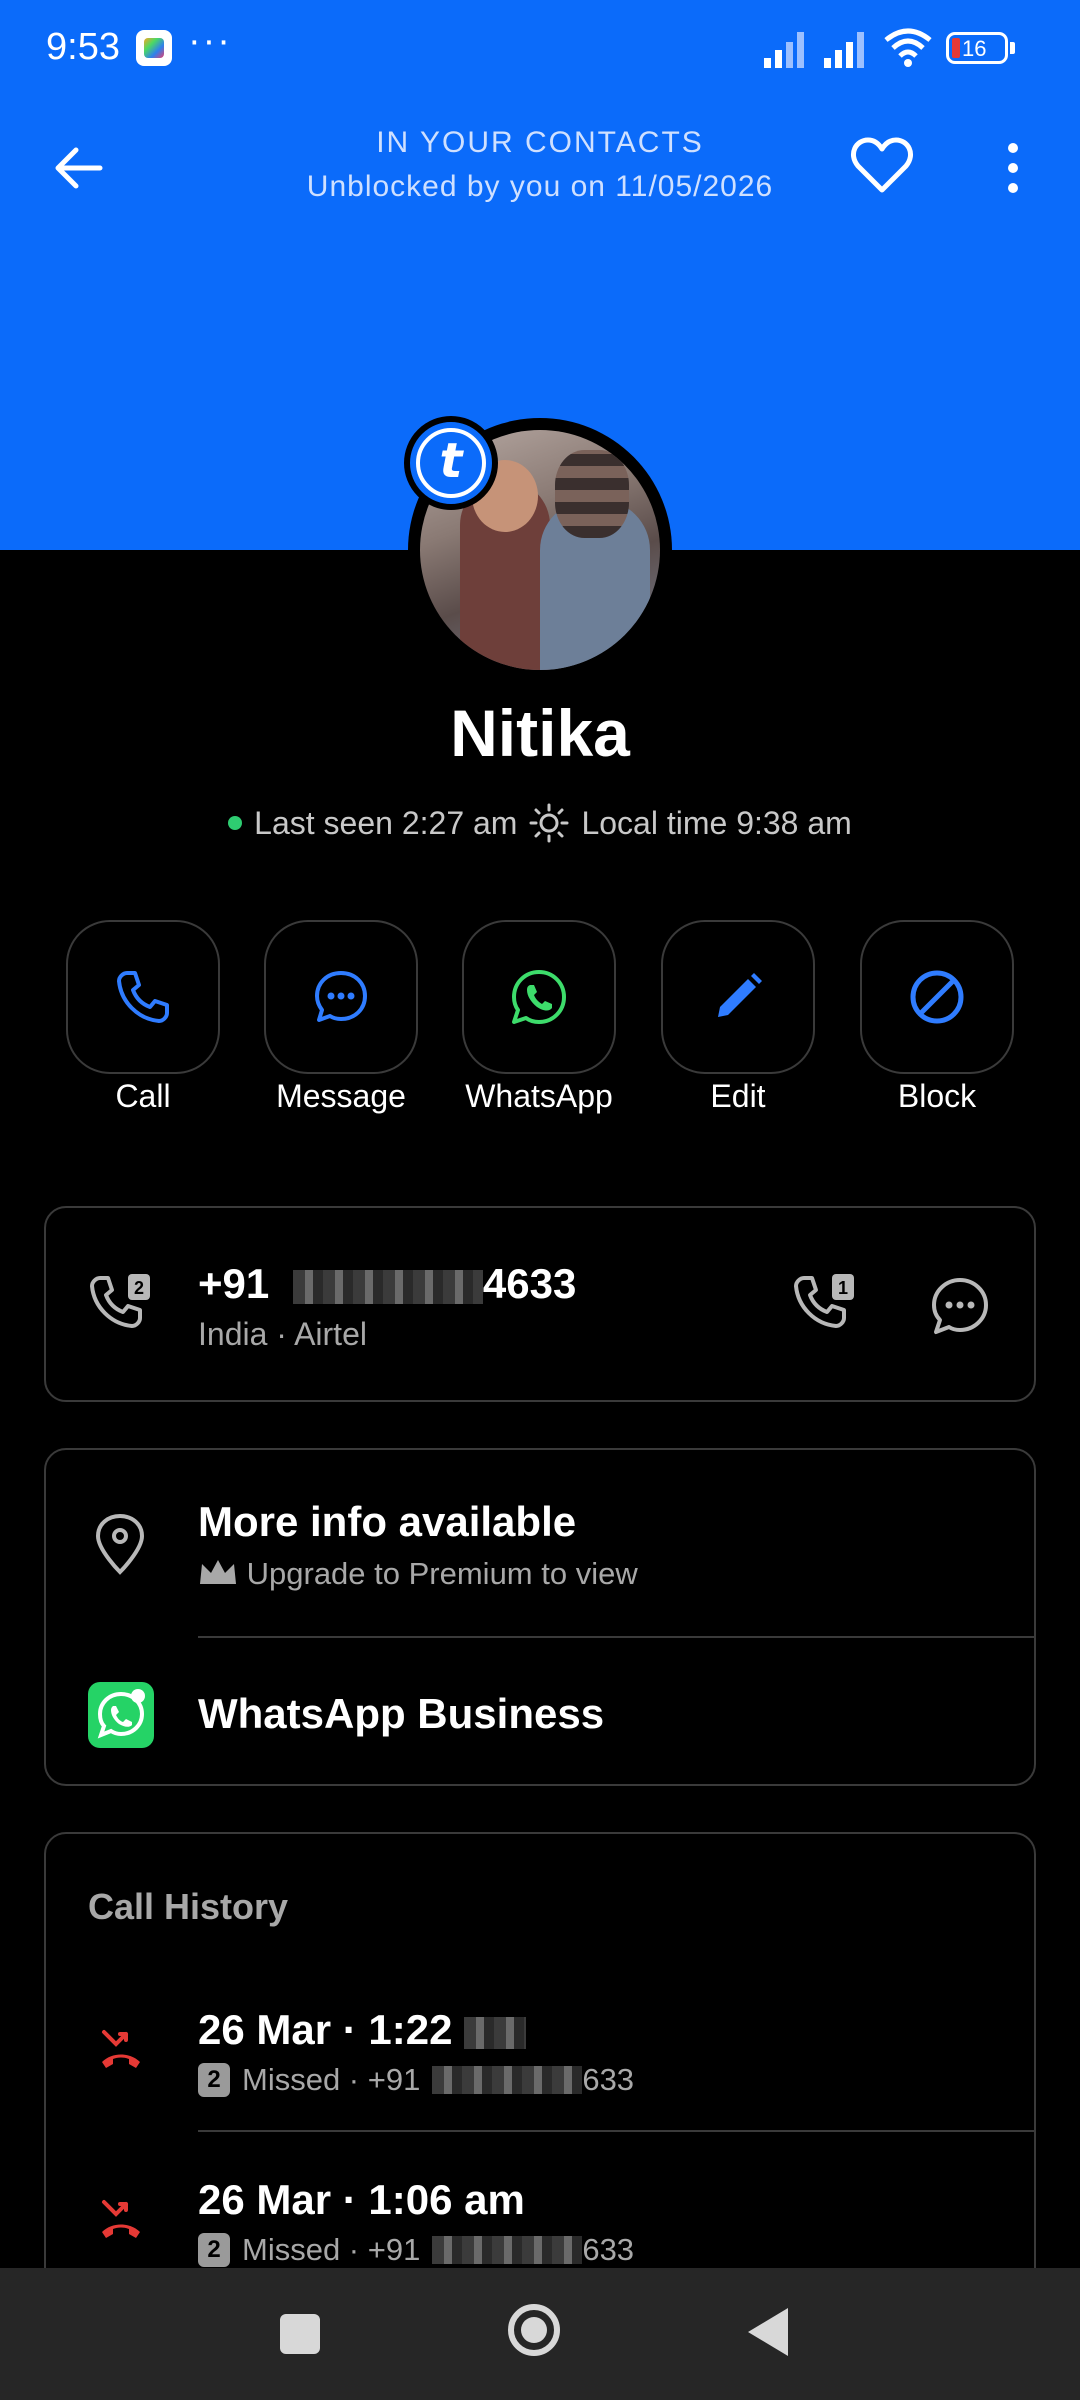 This screenshot has height=2400, width=1080. Describe the element at coordinates (234, 1283) in the screenshot. I see `phone-prefix: +91` at that location.